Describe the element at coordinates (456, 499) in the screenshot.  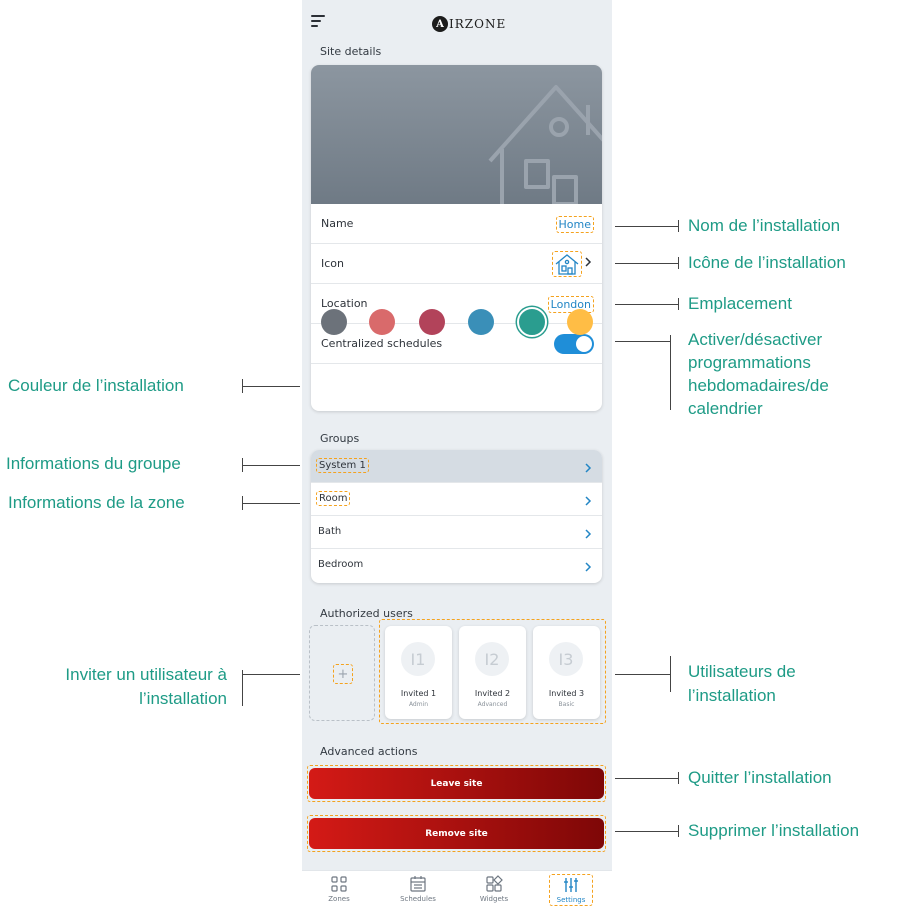
I see `zone-row-room: Room` at that location.